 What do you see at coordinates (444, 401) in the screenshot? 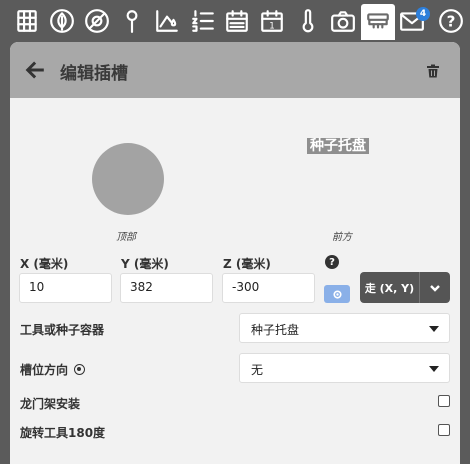
I see `gantry-checkbox` at bounding box center [444, 401].